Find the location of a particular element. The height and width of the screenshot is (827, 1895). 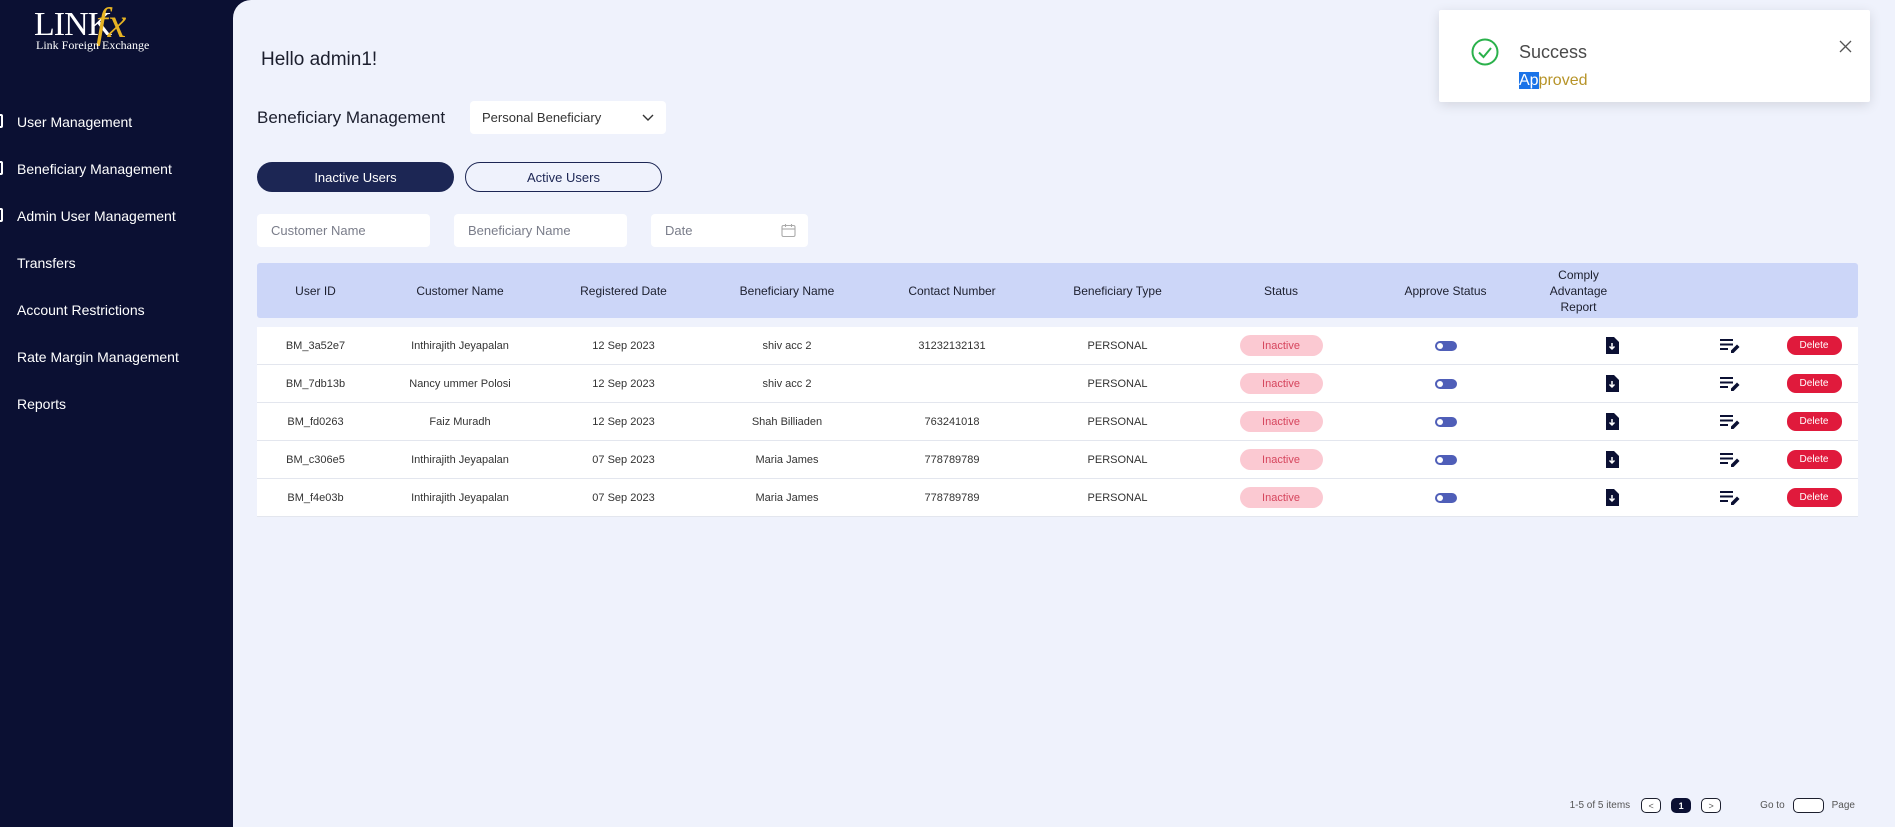

cell-beneficiary-name: Maria James is located at coordinates (787, 459).